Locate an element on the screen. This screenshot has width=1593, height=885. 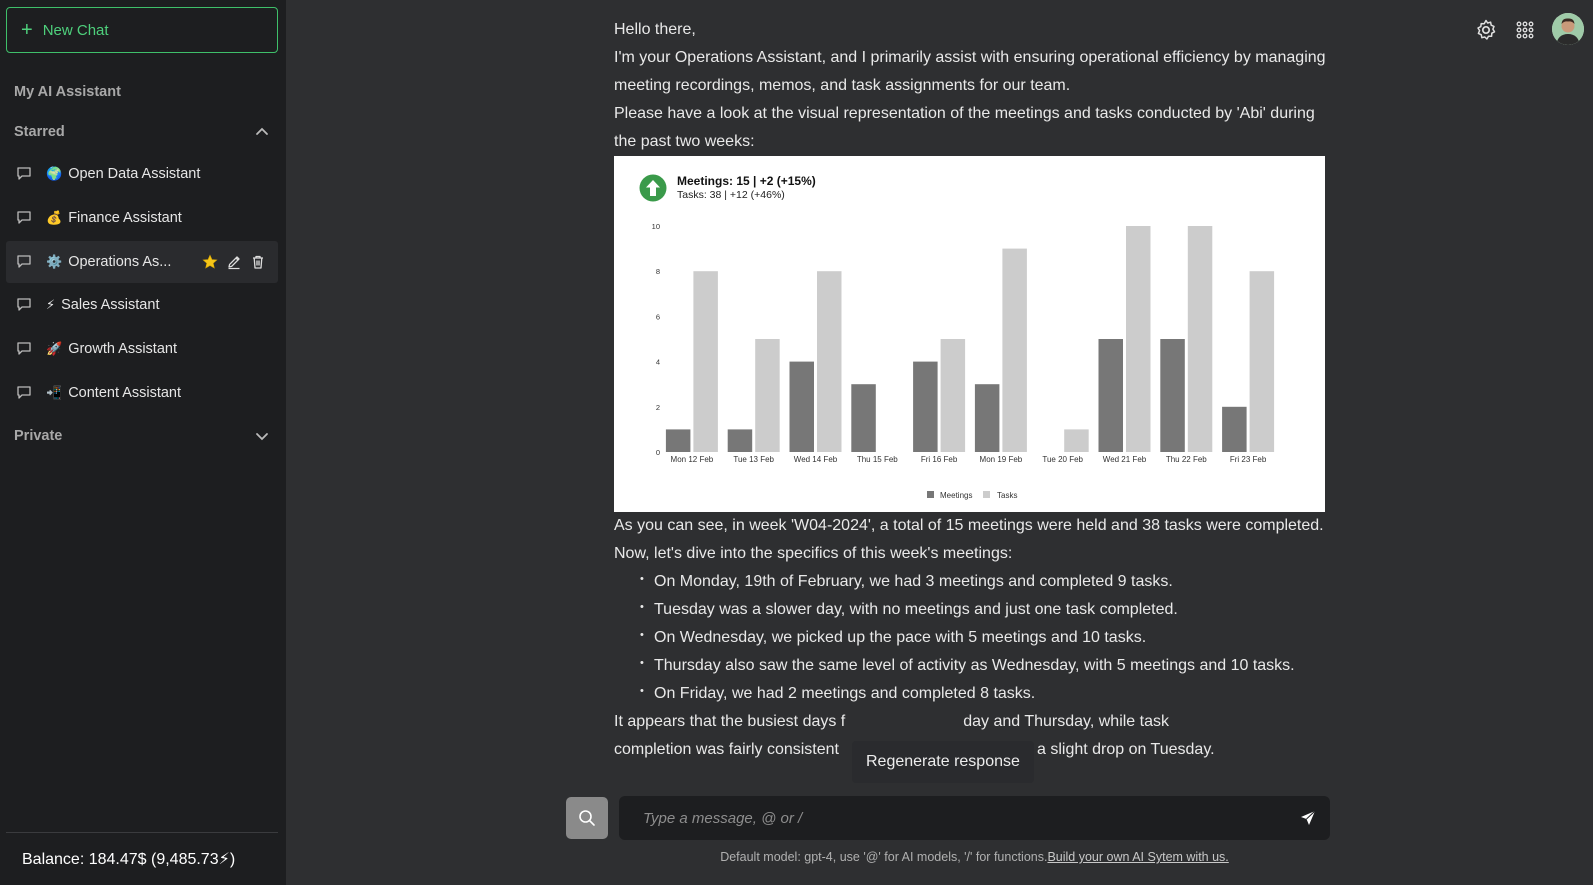
x-tick-label: Mon 12 Feb is located at coordinates (692, 459).